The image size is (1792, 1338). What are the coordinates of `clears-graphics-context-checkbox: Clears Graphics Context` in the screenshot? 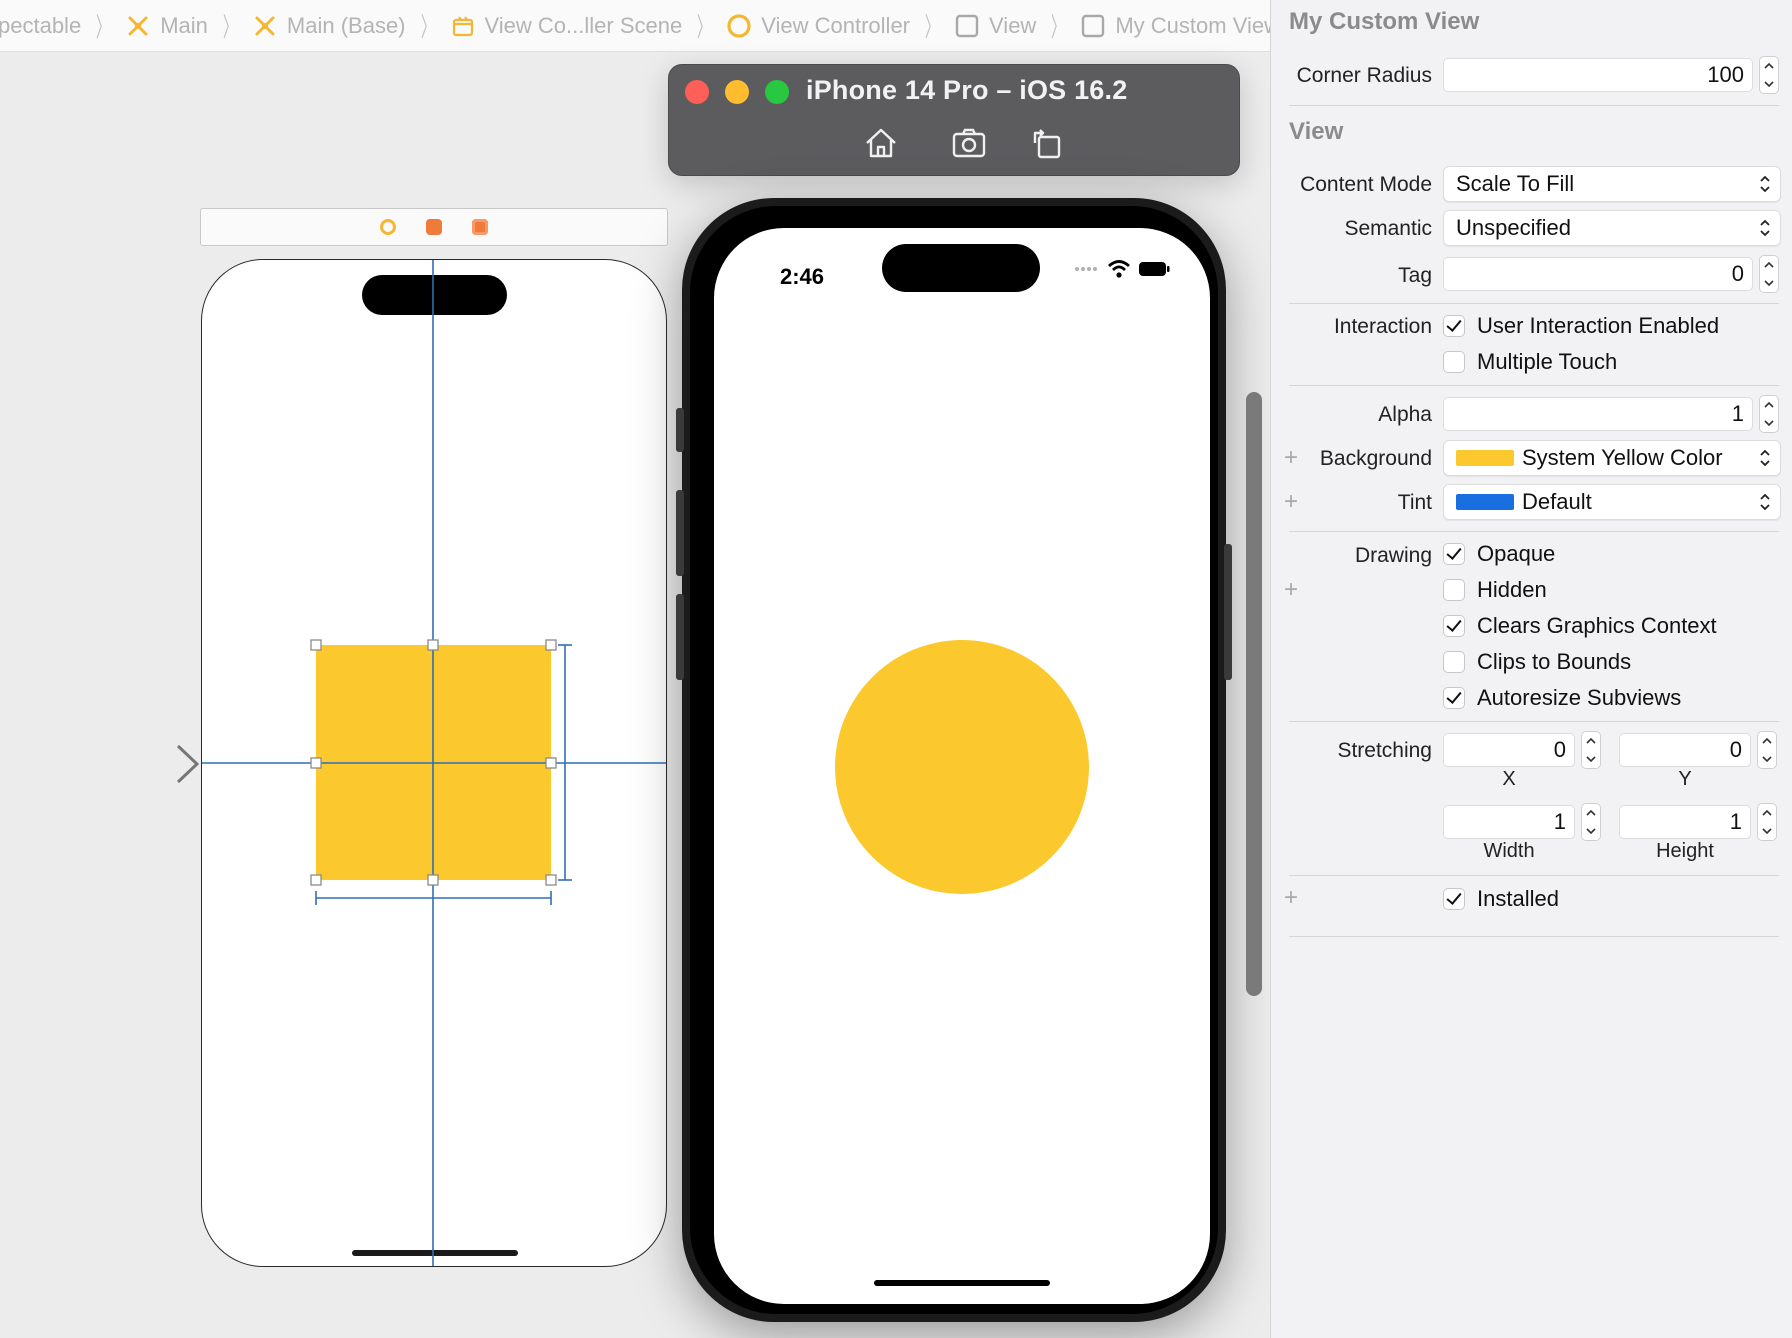 It's located at (1580, 626).